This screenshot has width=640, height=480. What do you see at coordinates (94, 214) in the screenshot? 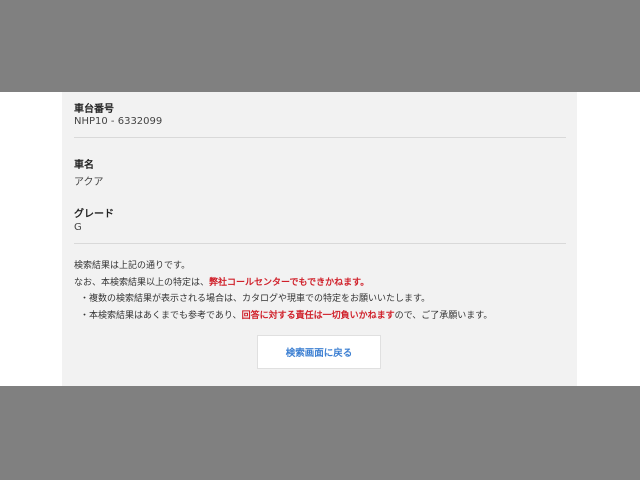
I see `grade-label: グレード` at bounding box center [94, 214].